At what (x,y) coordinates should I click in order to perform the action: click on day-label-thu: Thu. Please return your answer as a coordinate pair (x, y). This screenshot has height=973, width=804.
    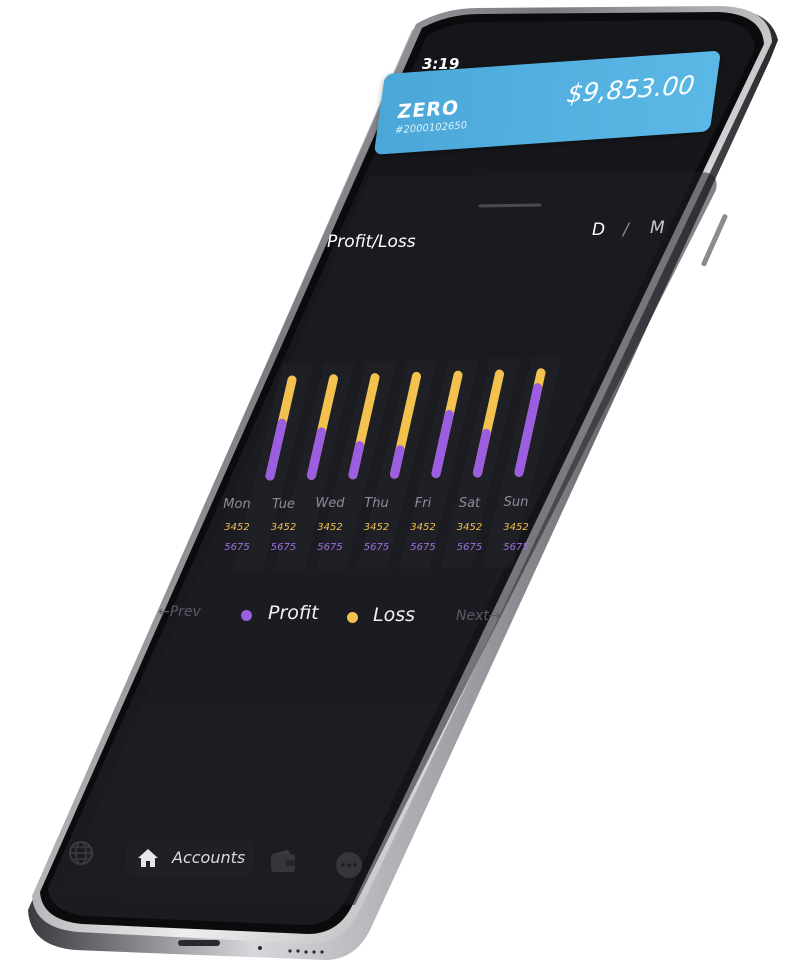
    Looking at the image, I should click on (376, 504).